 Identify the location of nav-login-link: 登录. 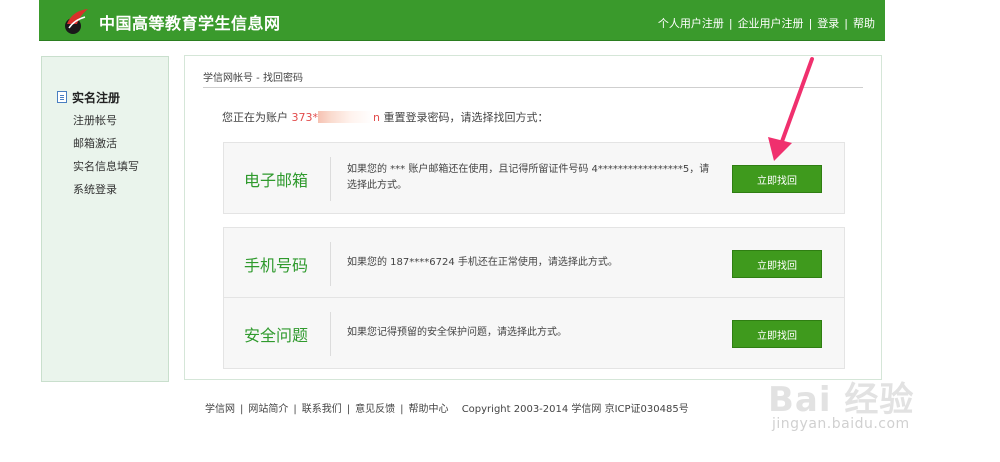
(828, 23).